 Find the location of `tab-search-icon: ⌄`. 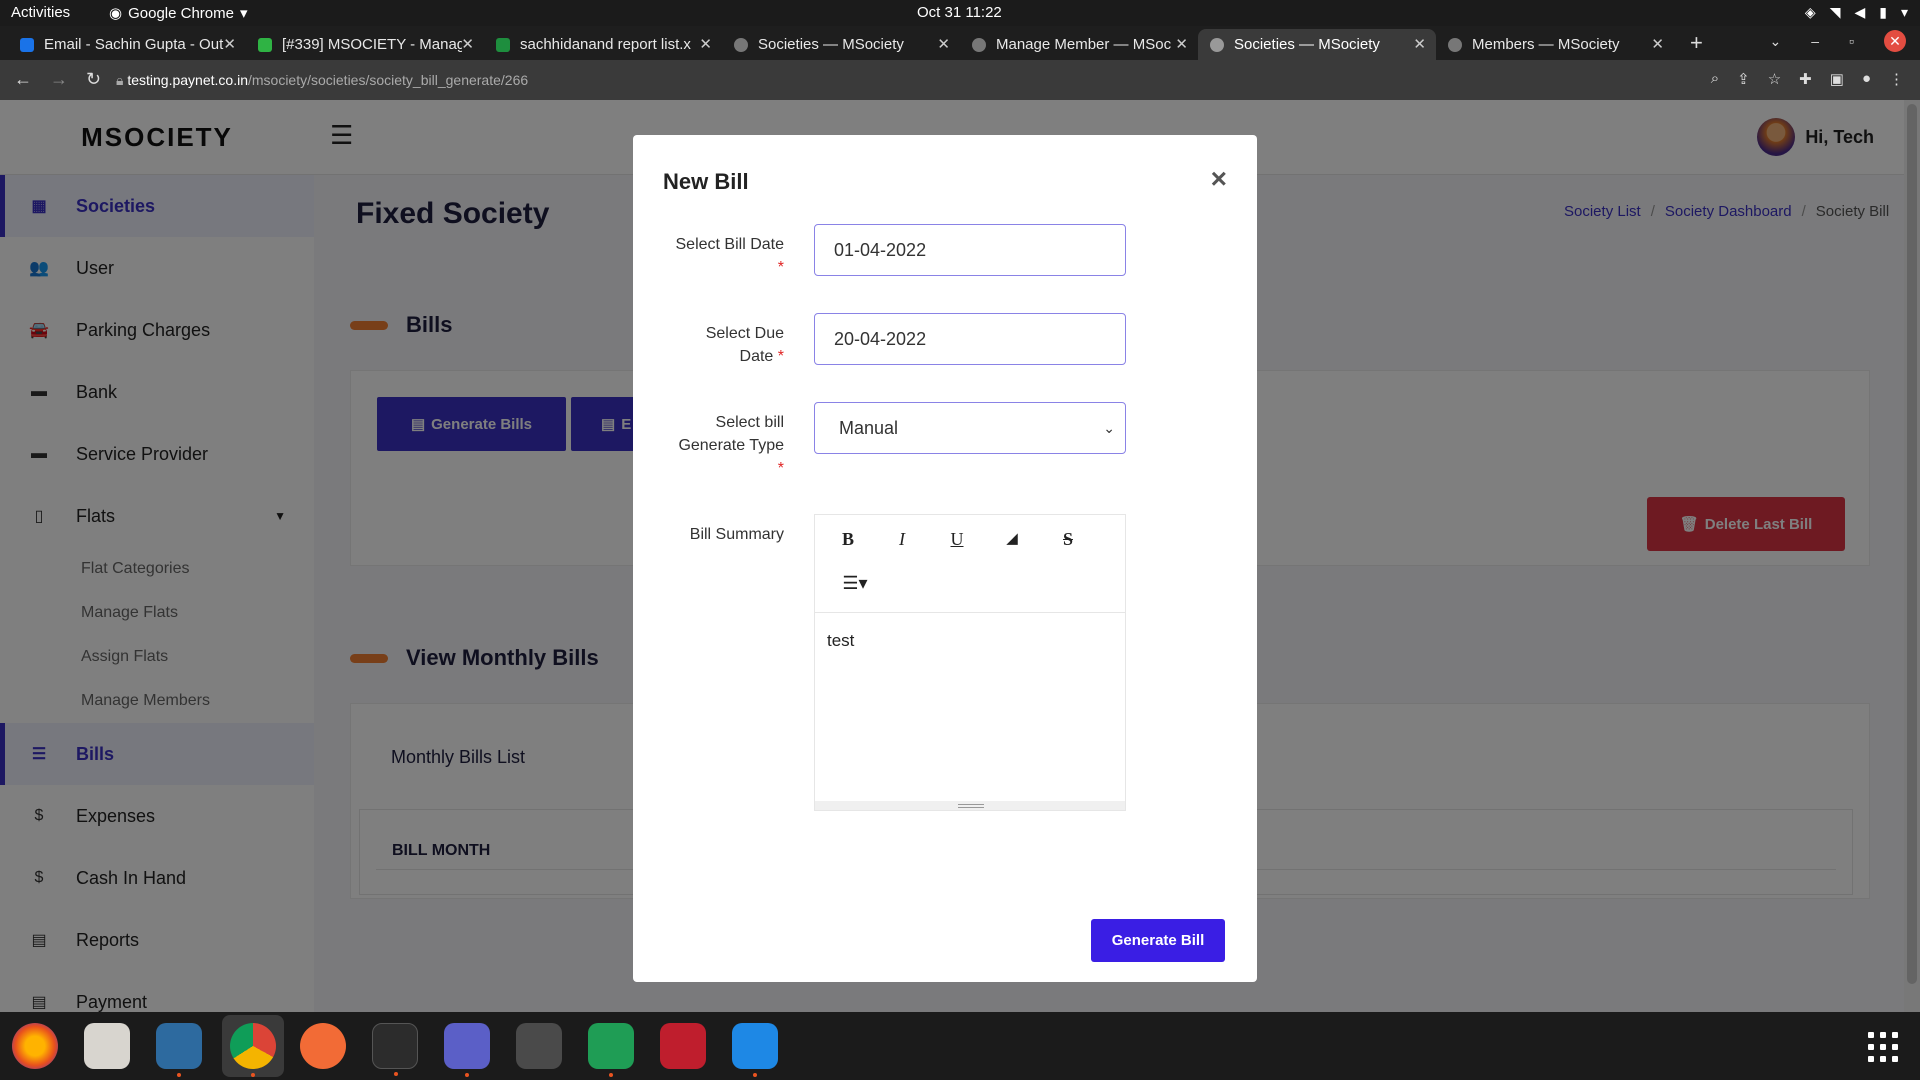

tab-search-icon: ⌄ is located at coordinates (1776, 42).